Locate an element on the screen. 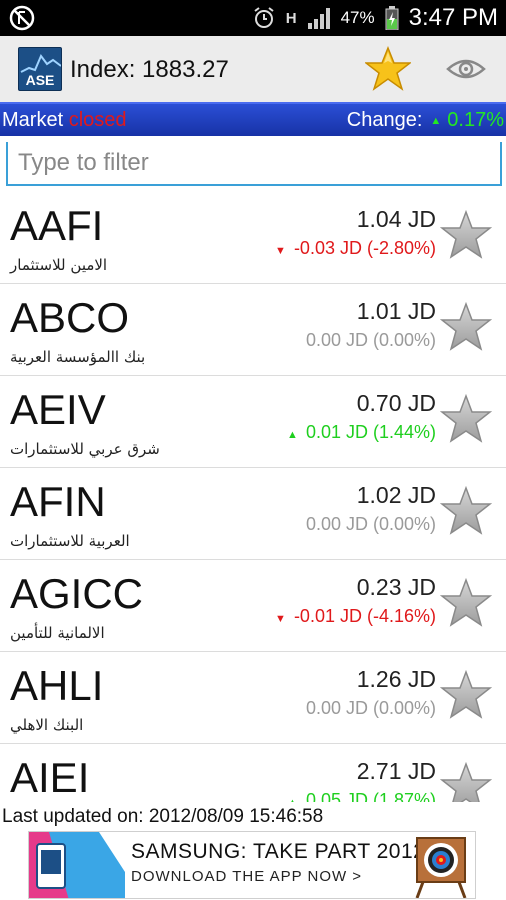  status-bar: H 47% 3:47 PM is located at coordinates (253, 18).